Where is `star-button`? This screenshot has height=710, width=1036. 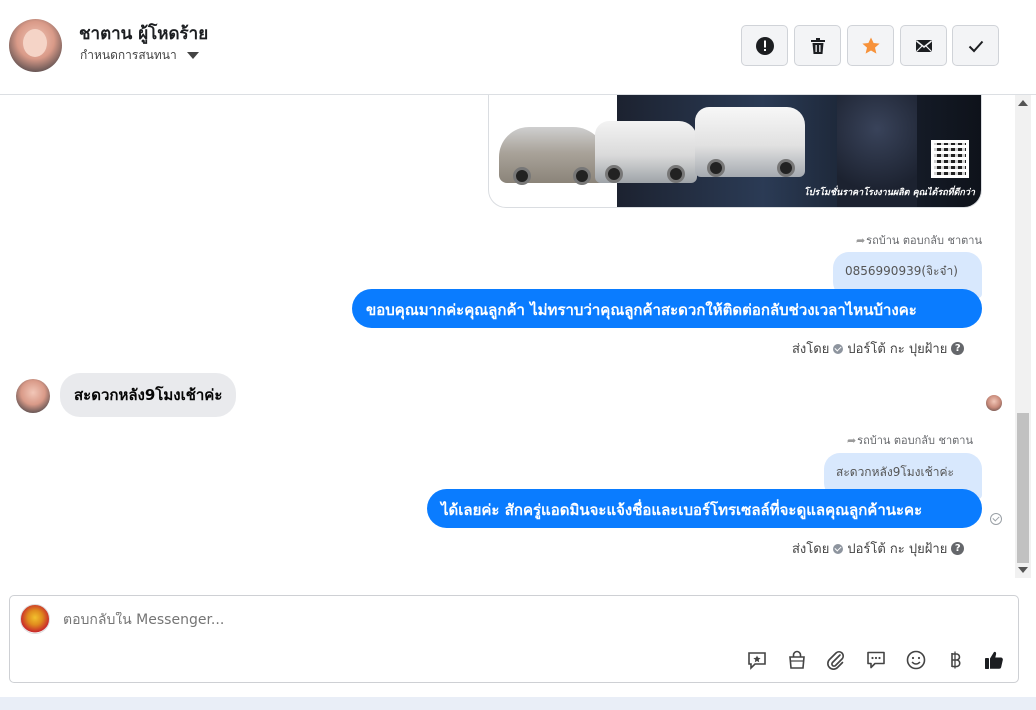 star-button is located at coordinates (870, 45).